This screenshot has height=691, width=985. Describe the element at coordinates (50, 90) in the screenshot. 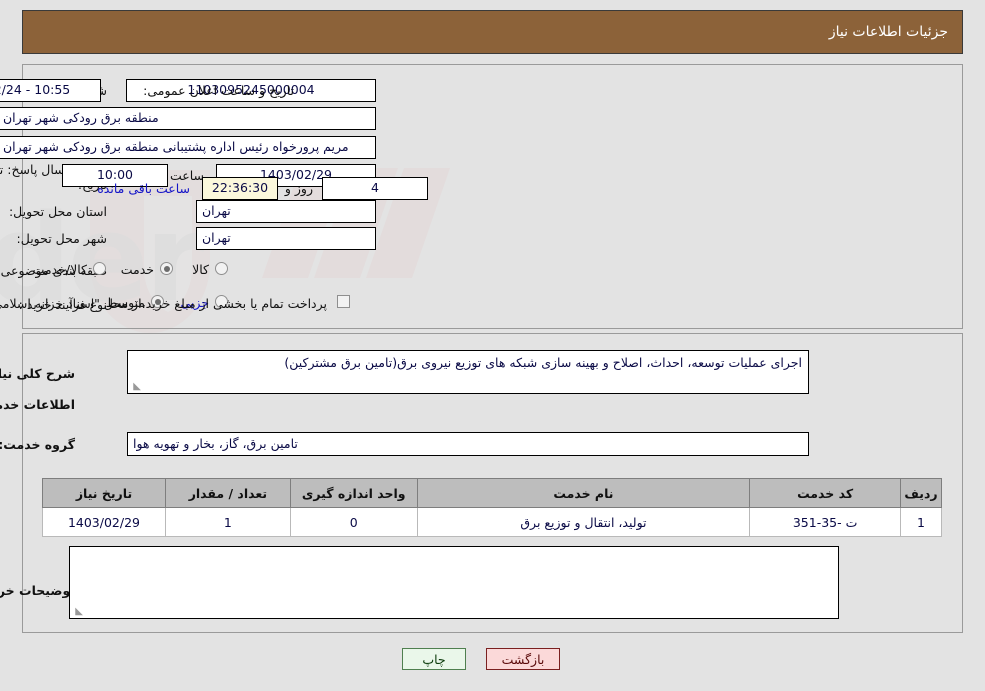

I see `announce-date-value: 1403/02/24 - 10:55` at that location.